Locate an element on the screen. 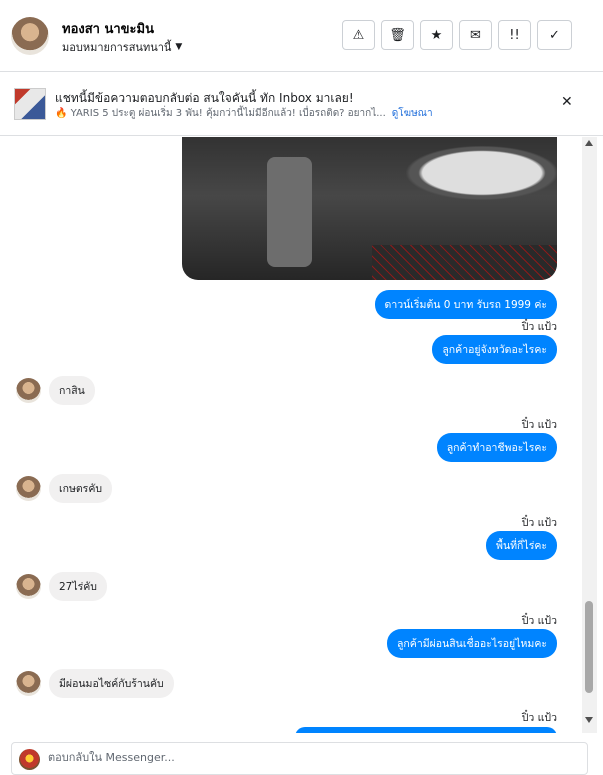 This screenshot has width=603, height=775. ad-thumbnail is located at coordinates (30, 104).